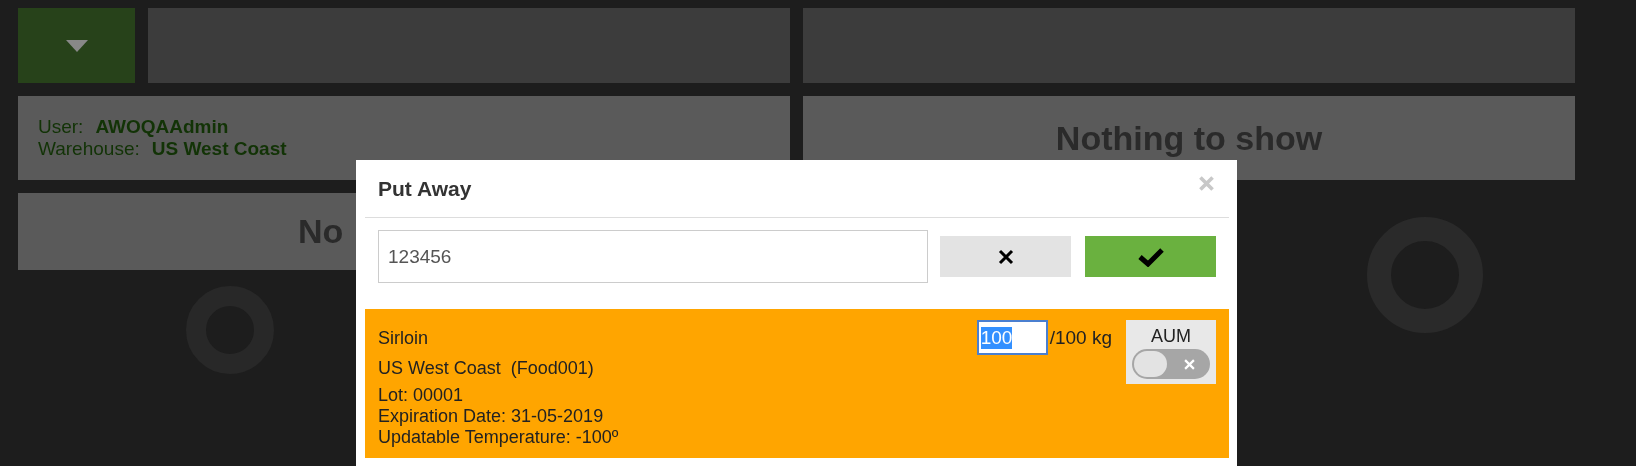  Describe the element at coordinates (404, 338) in the screenshot. I see `item-name: Sirloin` at that location.